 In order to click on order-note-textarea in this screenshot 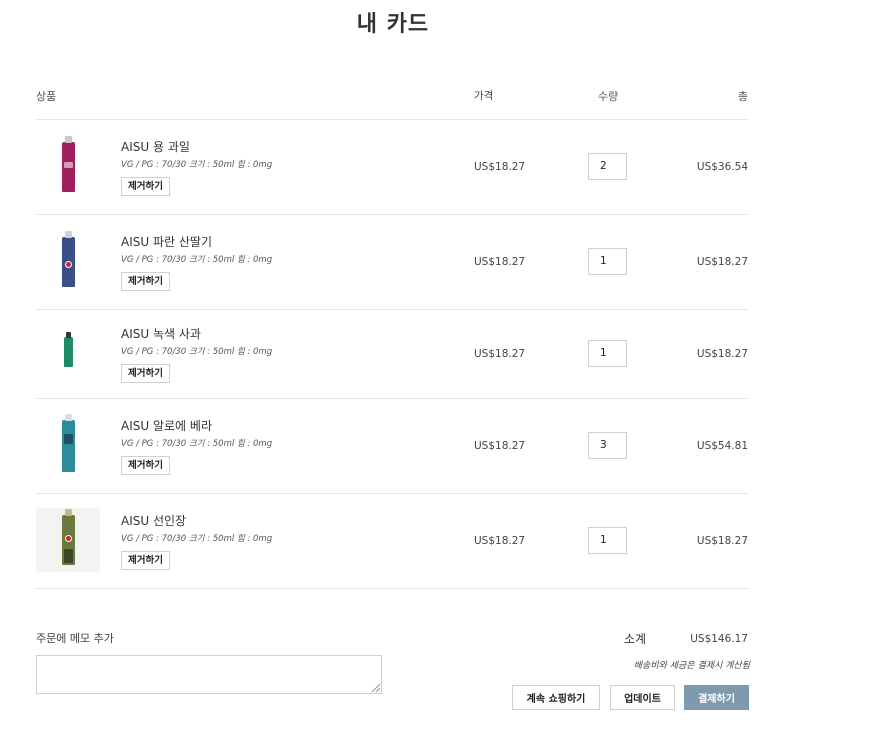, I will do `click(209, 674)`.